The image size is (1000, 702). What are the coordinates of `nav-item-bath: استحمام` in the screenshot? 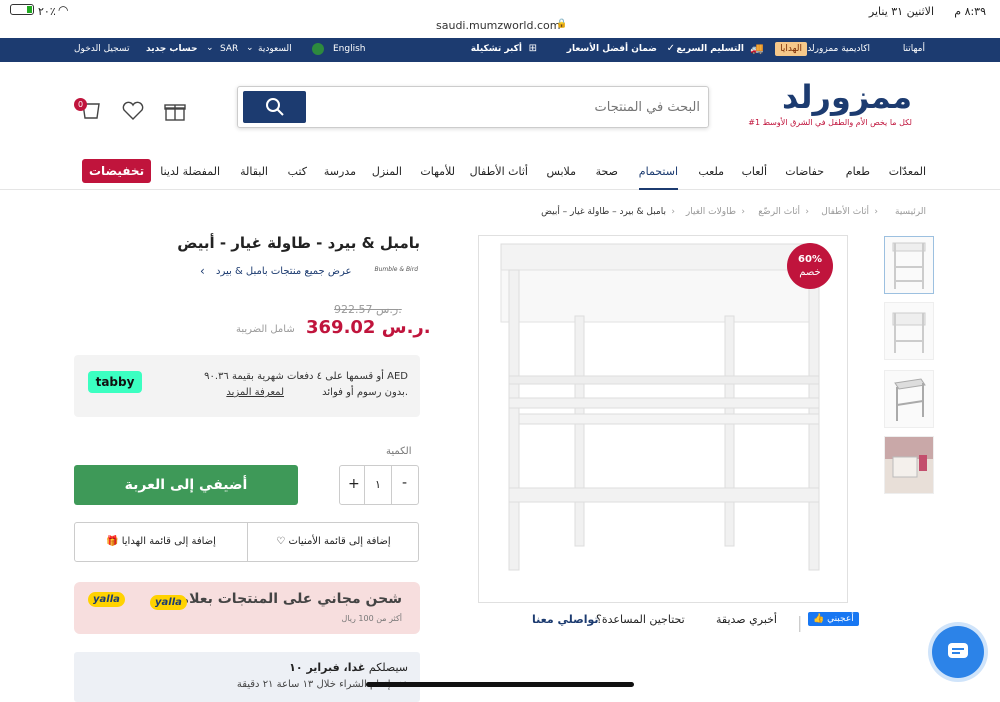 It's located at (658, 177).